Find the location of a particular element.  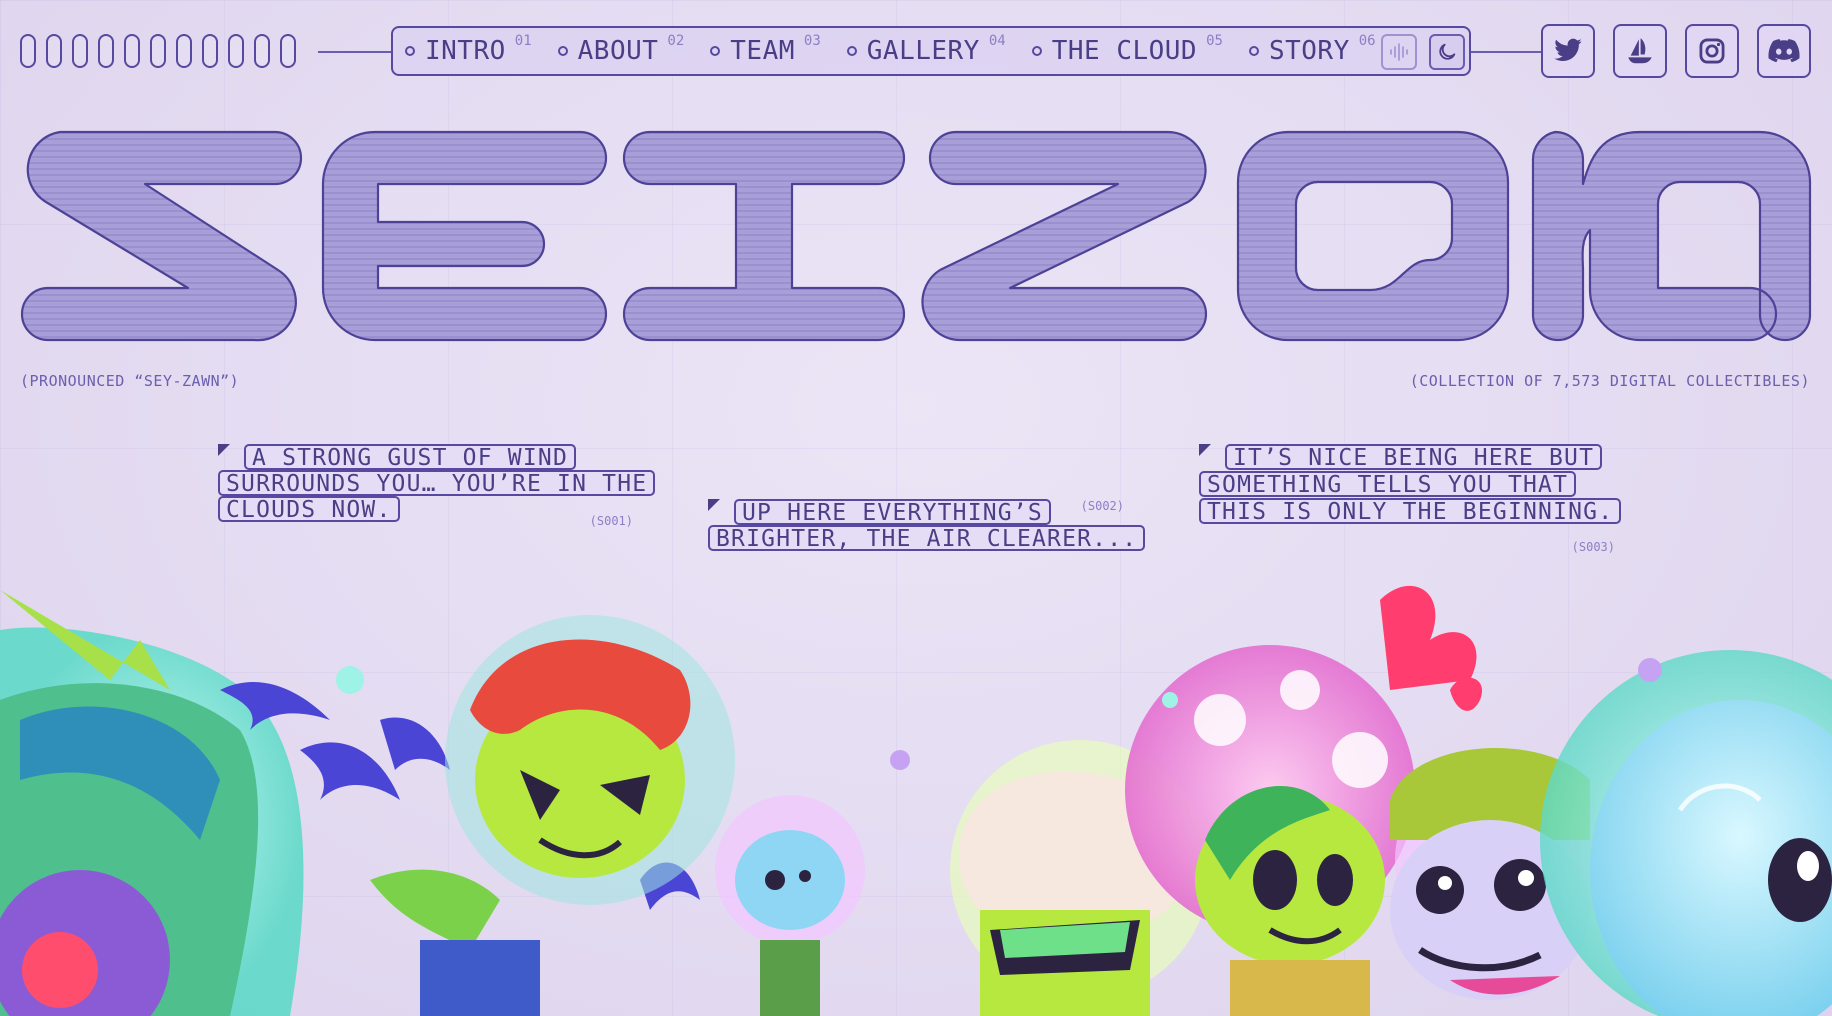

sound-wave-icon is located at coordinates (1399, 52).